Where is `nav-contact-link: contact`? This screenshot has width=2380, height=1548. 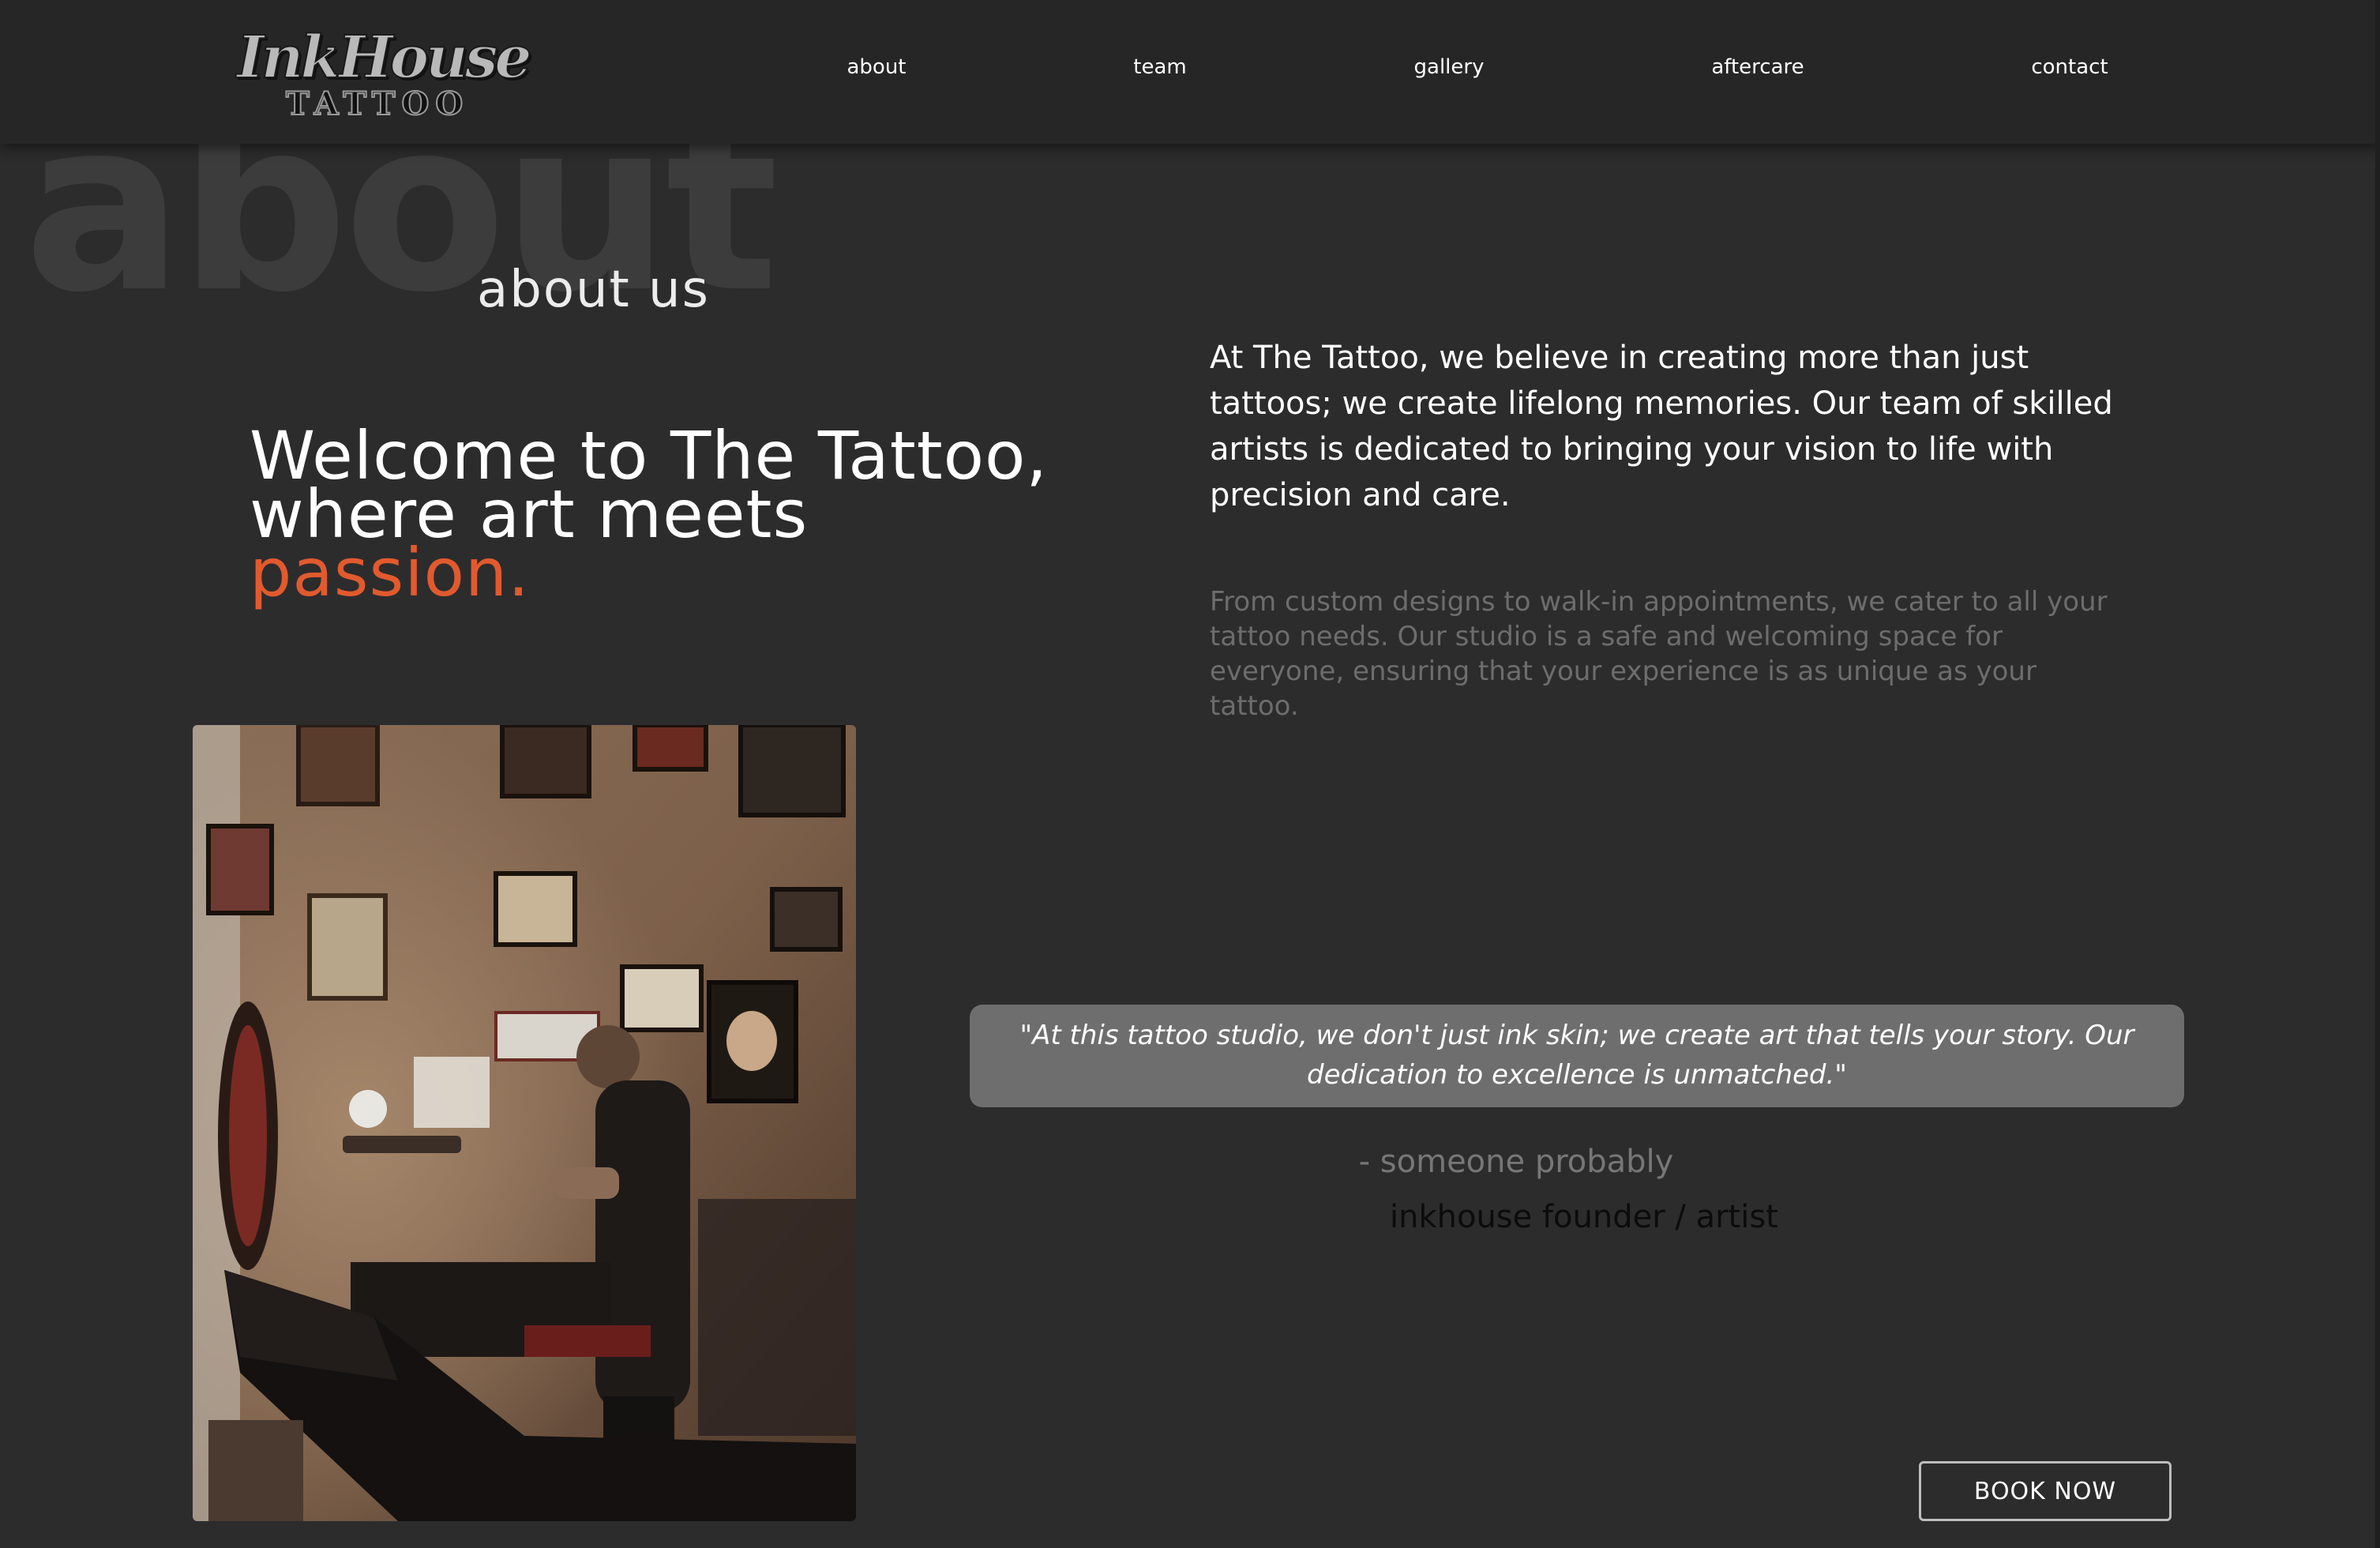 nav-contact-link: contact is located at coordinates (2069, 67).